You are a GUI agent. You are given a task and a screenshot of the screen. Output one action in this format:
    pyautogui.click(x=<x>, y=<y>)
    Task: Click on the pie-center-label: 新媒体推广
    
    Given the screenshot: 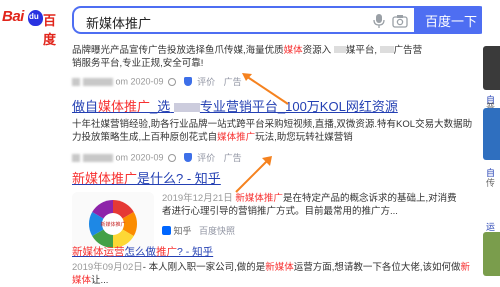 What is the action you would take?
    pyautogui.click(x=112, y=224)
    